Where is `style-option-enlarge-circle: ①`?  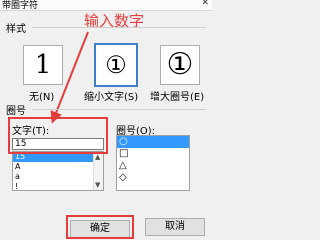 style-option-enlarge-circle: ① is located at coordinates (180, 65).